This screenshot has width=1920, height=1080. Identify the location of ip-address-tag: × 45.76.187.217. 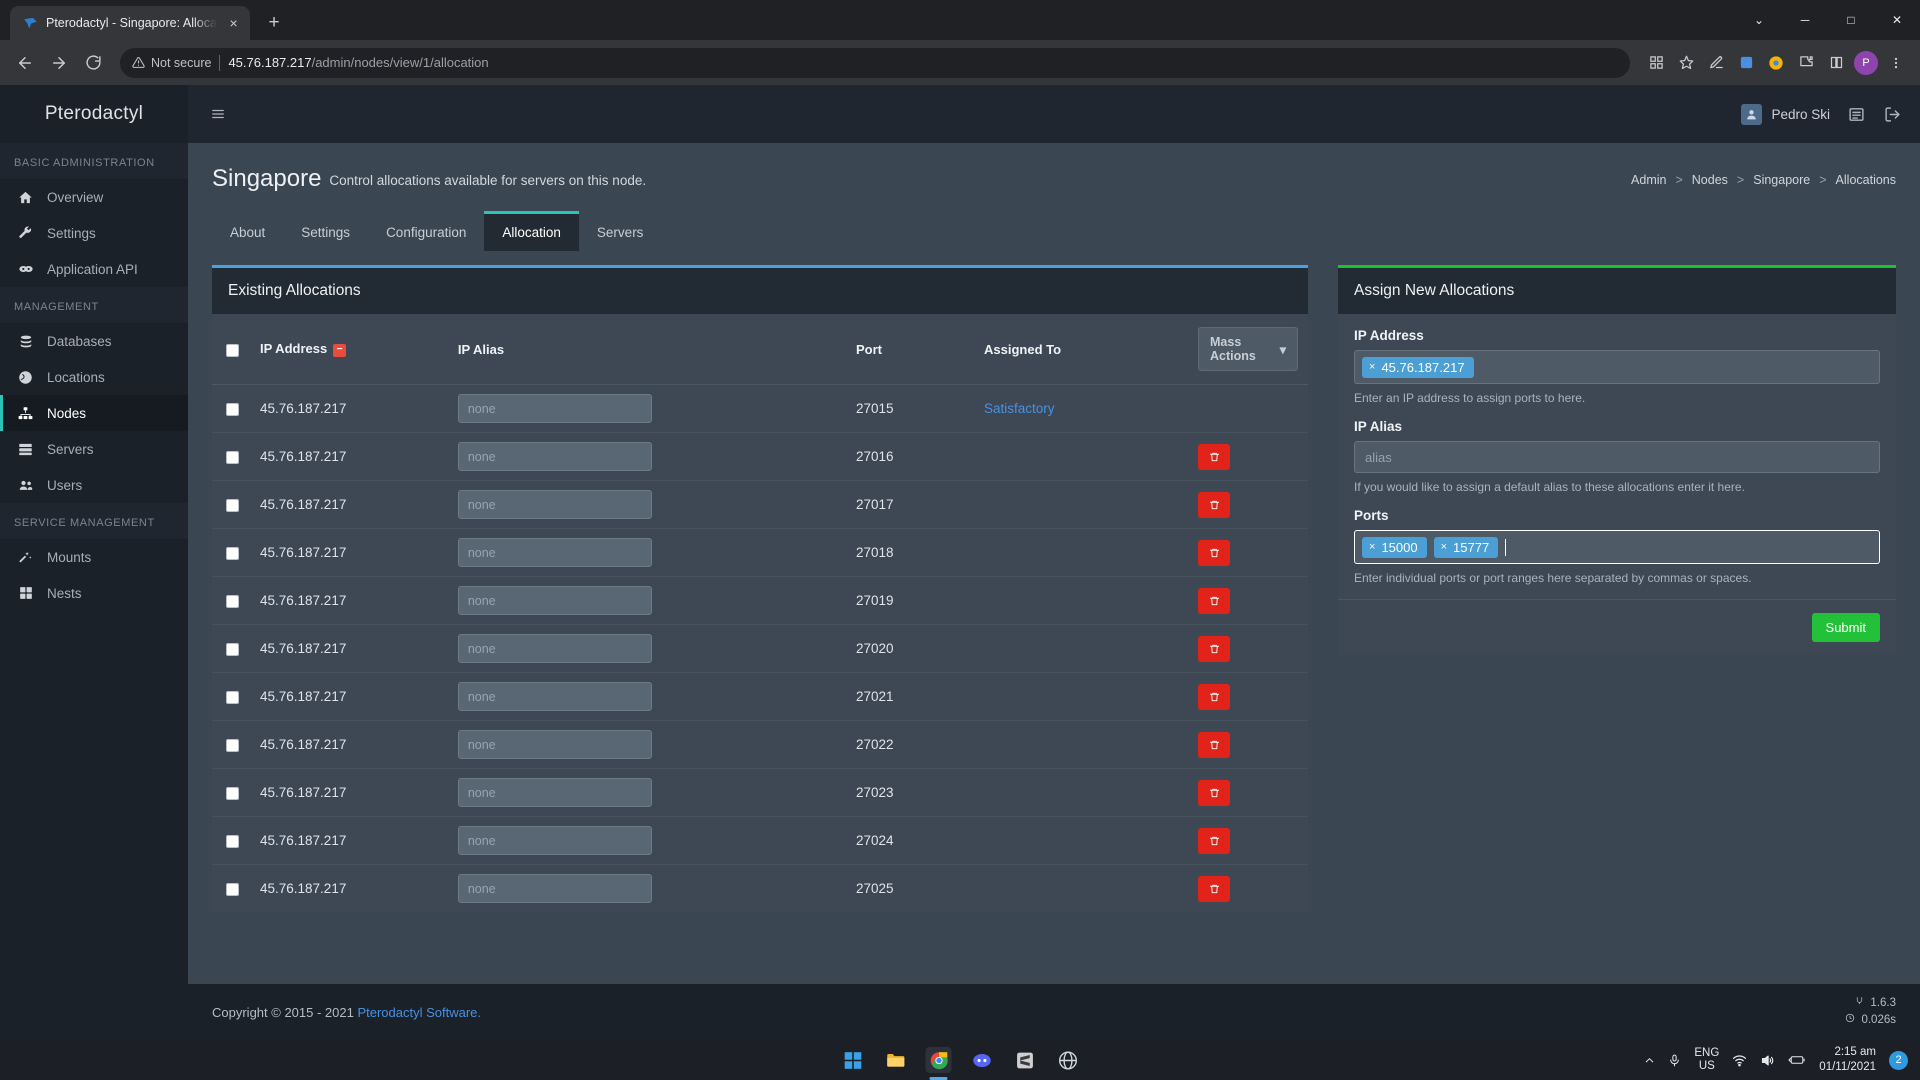
(1418, 367).